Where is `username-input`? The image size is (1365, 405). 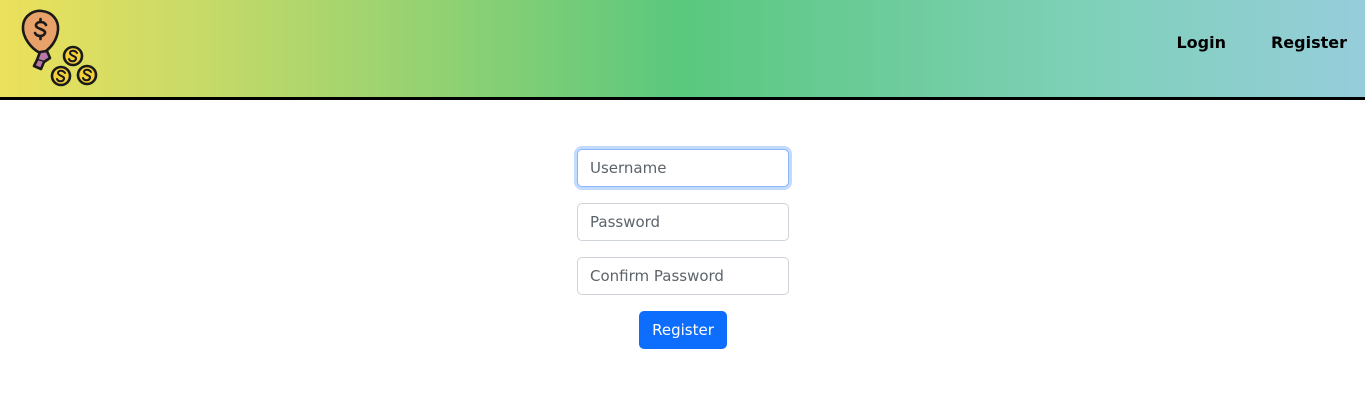
username-input is located at coordinates (683, 168).